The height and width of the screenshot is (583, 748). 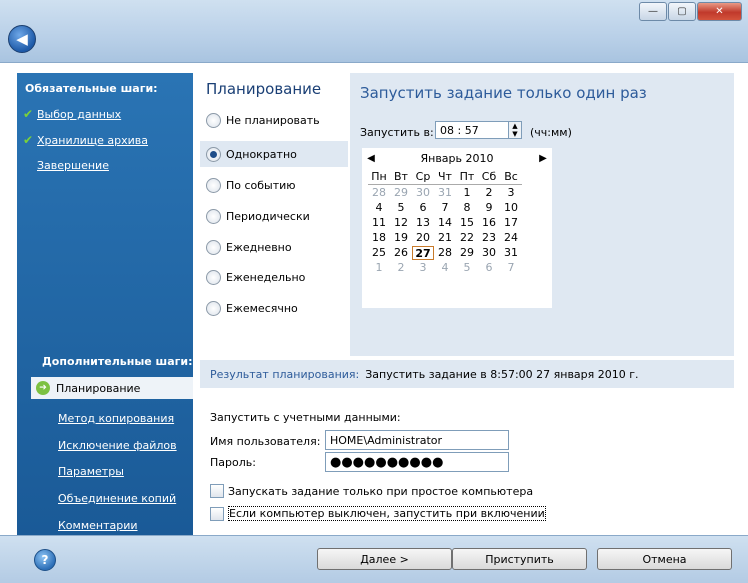 I want to click on weekday-header: Вс, so click(x=511, y=177).